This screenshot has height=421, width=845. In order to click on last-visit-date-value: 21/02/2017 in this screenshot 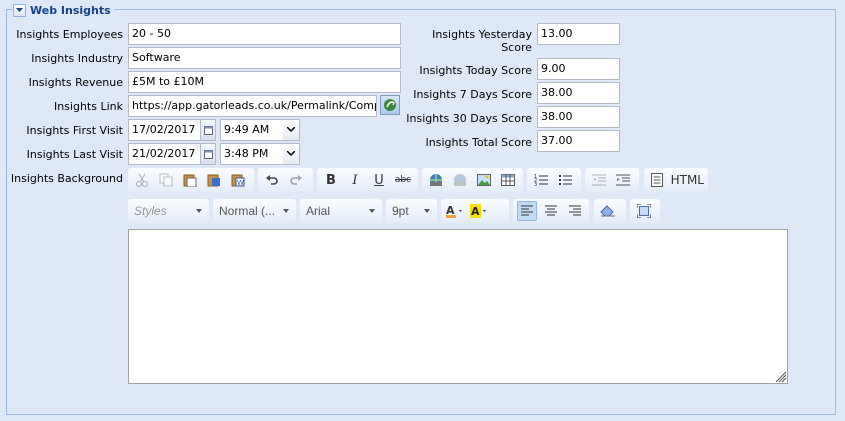, I will do `click(164, 153)`.